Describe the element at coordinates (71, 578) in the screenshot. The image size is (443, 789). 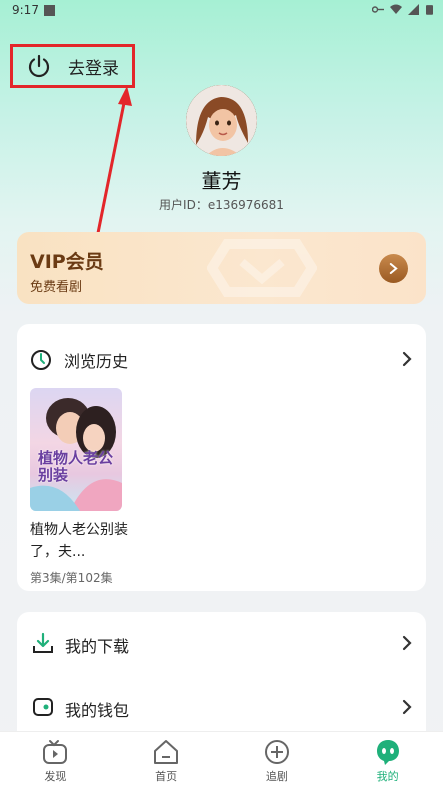
I see `history-item-episode: 第3集/第102集` at that location.